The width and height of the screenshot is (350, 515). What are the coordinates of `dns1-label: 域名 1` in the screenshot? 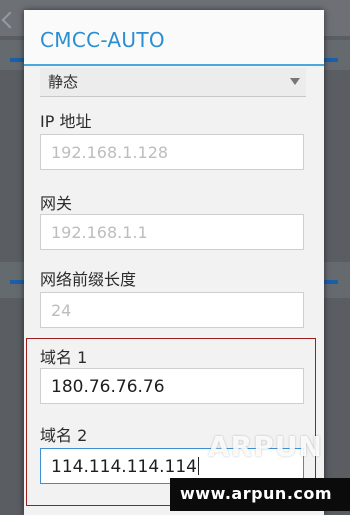 It's located at (64, 357).